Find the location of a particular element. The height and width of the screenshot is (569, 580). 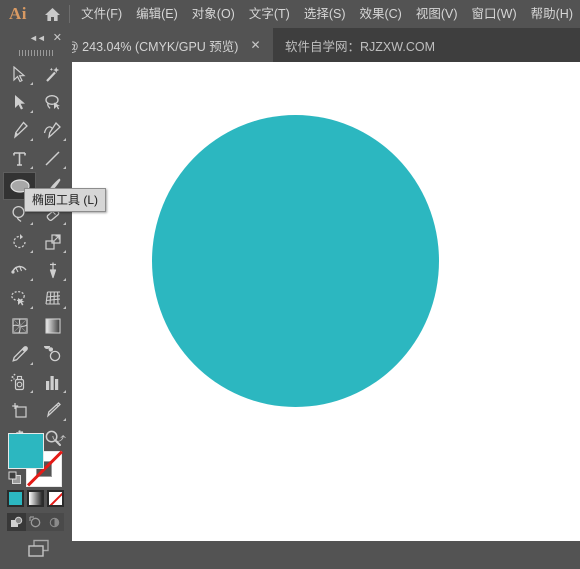

scale-tool is located at coordinates (52, 242).